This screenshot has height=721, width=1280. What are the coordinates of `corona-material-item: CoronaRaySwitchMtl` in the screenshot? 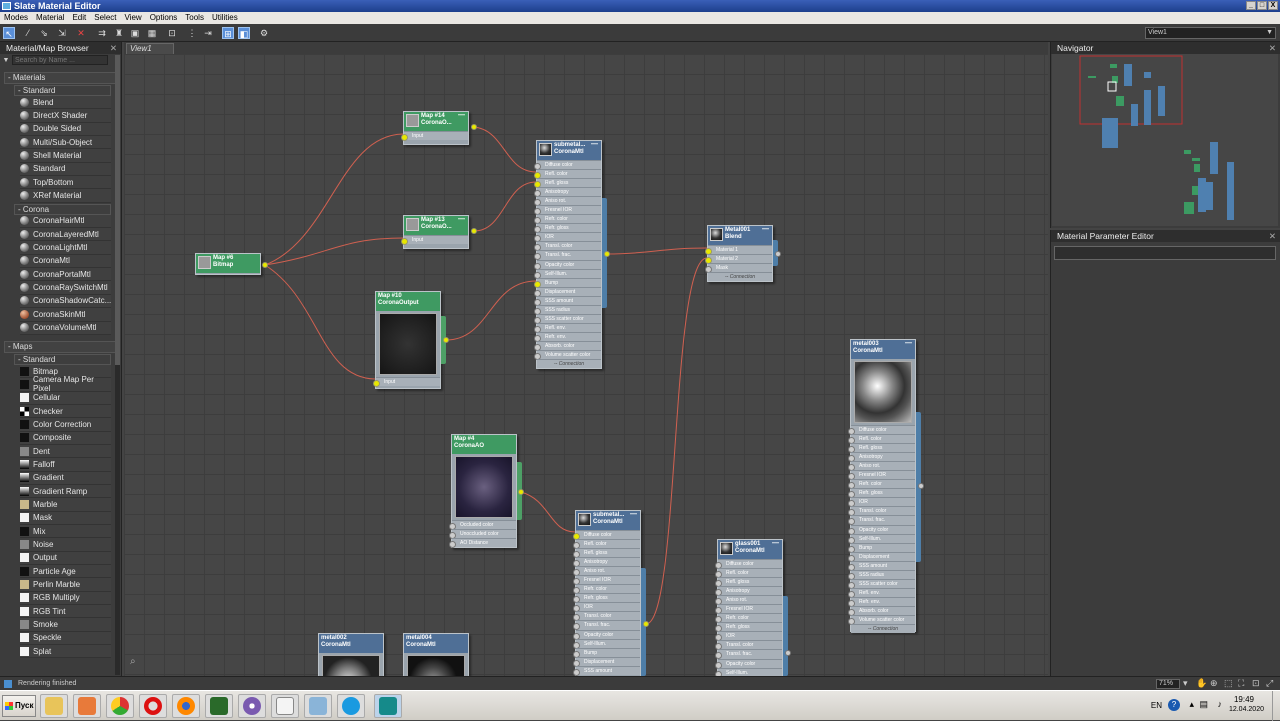 It's located at (65, 288).